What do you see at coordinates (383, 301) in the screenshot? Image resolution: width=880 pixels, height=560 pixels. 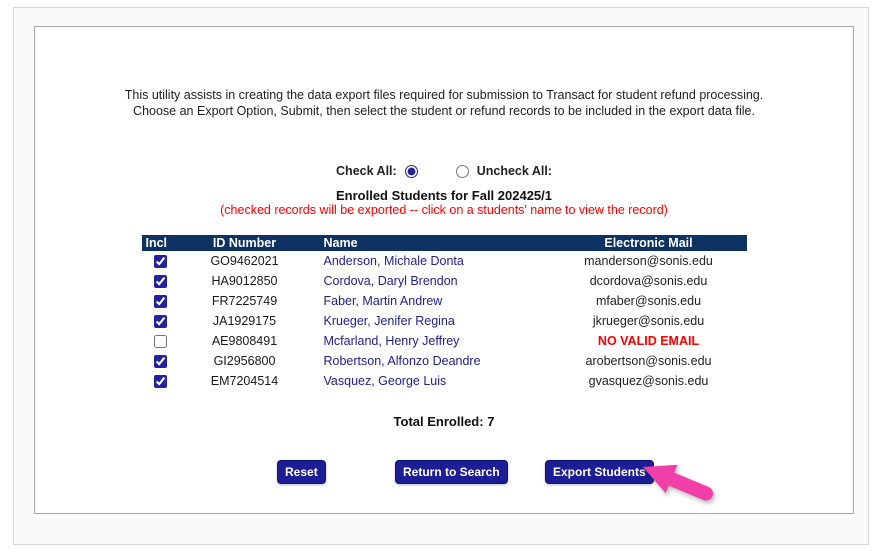 I see `student-name-link: Faber, Martin Andrew` at bounding box center [383, 301].